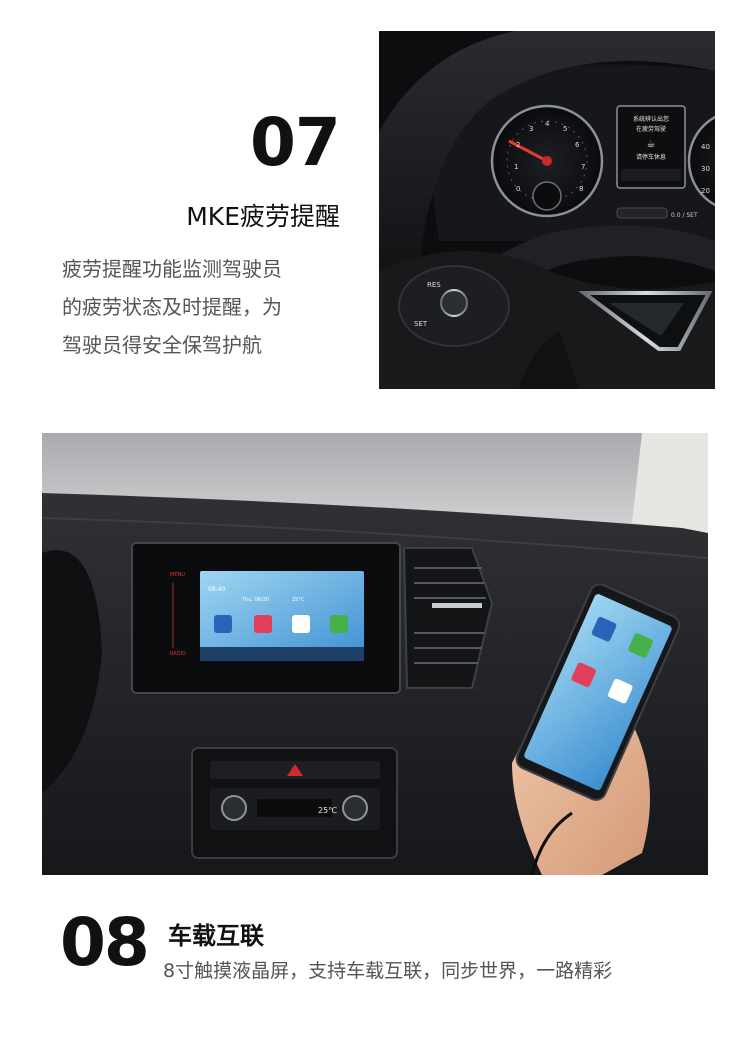  What do you see at coordinates (651, 144) in the screenshot?
I see `coffee-cup-icon: ☕` at bounding box center [651, 144].